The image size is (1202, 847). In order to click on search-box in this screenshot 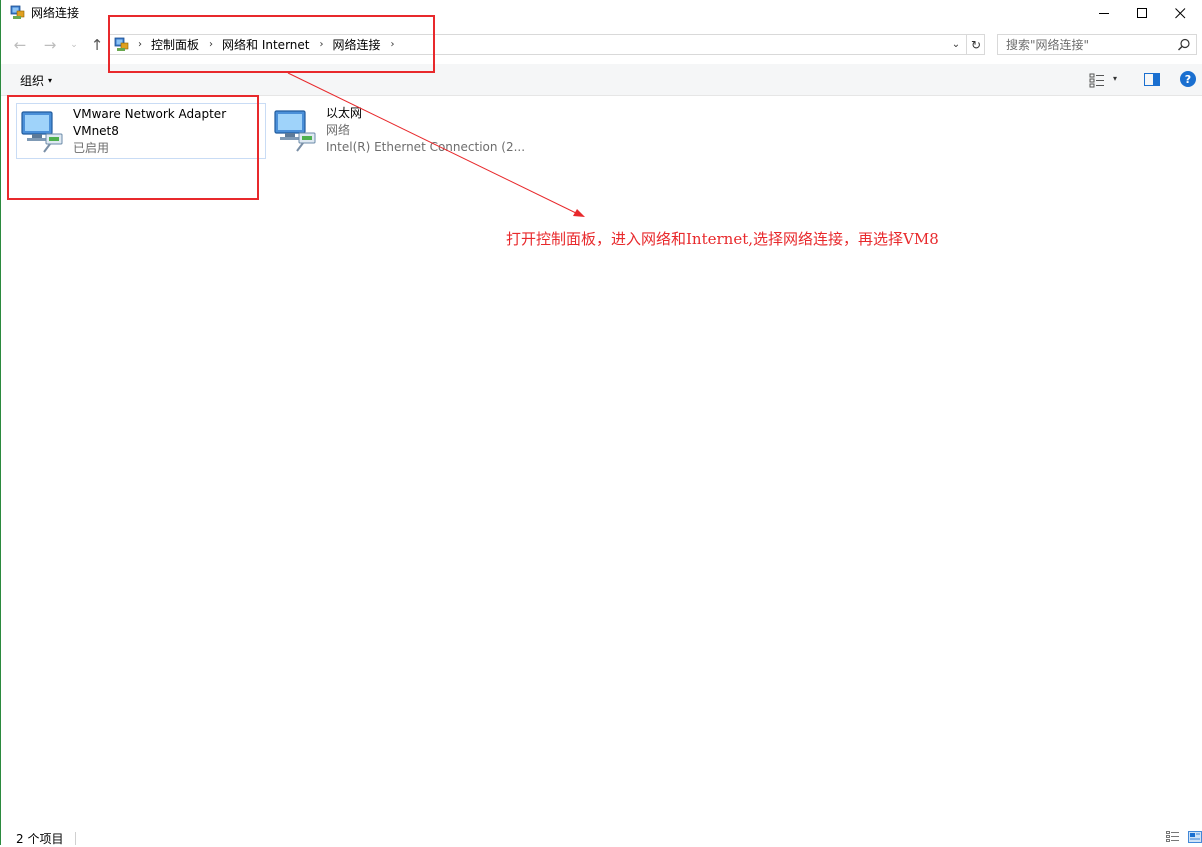, I will do `click(1097, 44)`.